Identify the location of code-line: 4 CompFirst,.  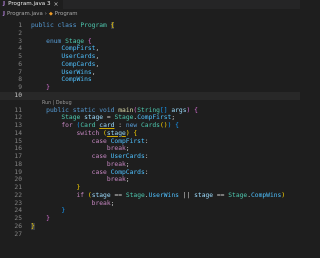
(150, 49).